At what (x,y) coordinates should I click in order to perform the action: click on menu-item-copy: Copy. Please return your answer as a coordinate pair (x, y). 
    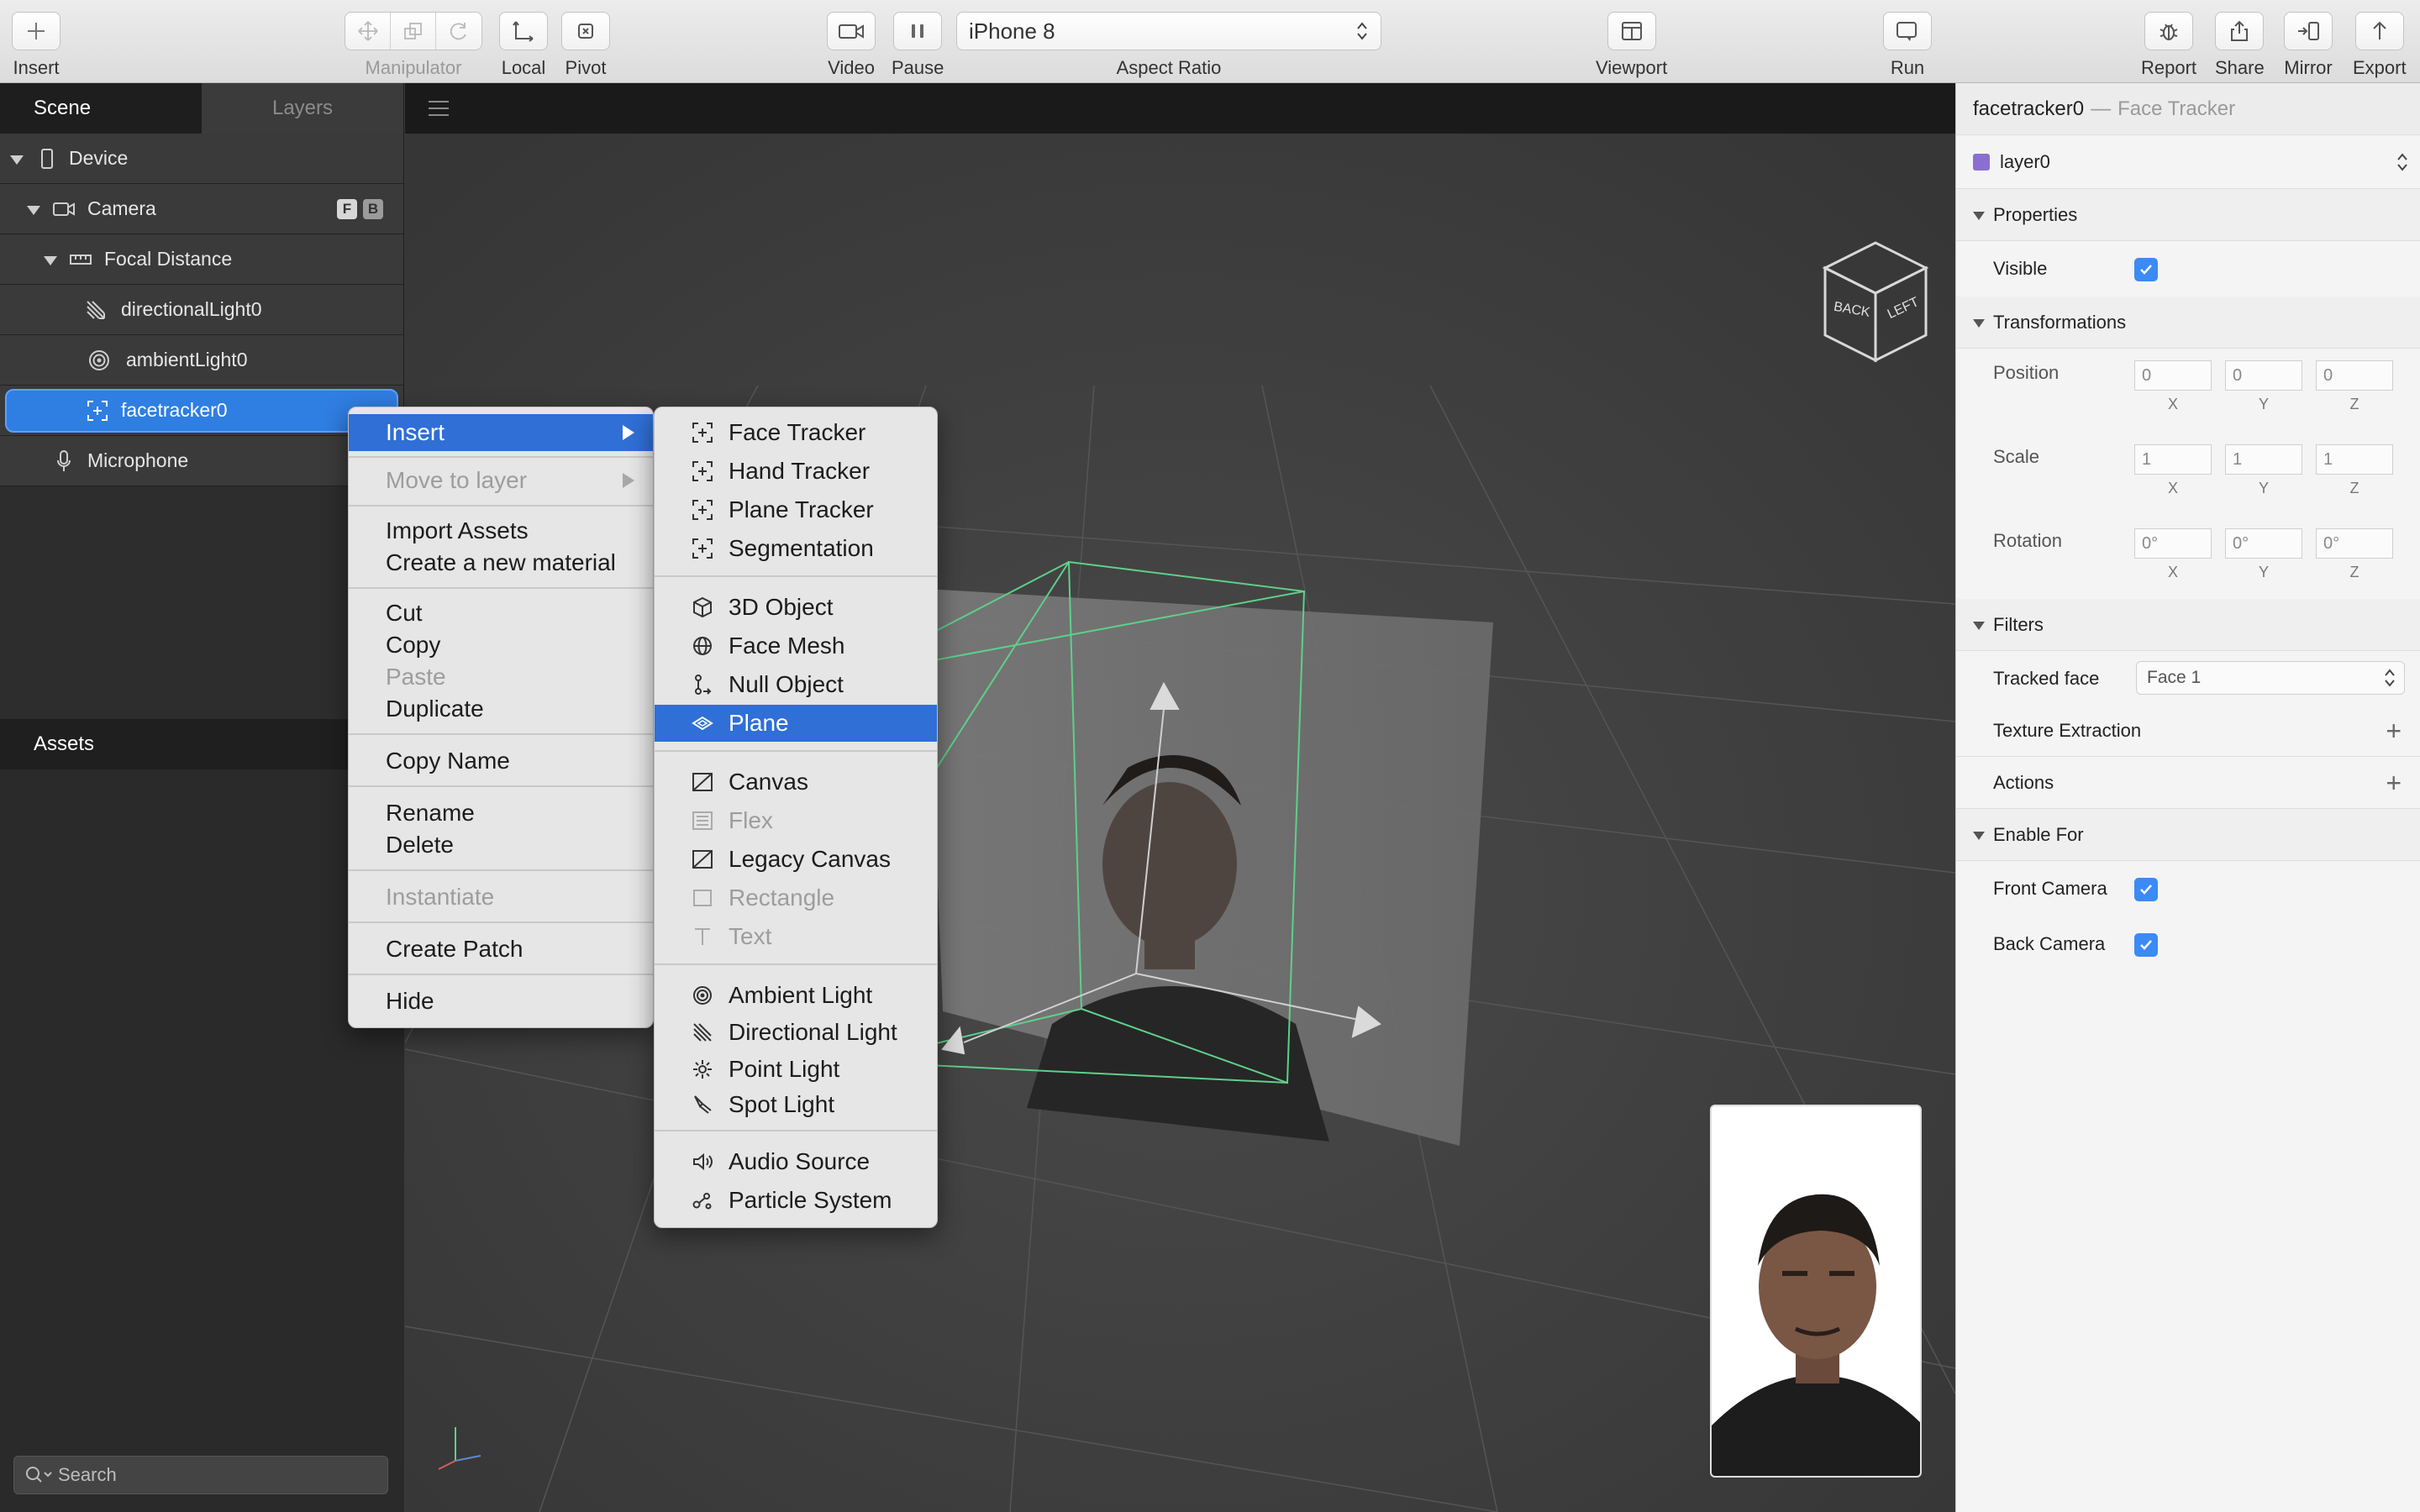
    Looking at the image, I should click on (501, 645).